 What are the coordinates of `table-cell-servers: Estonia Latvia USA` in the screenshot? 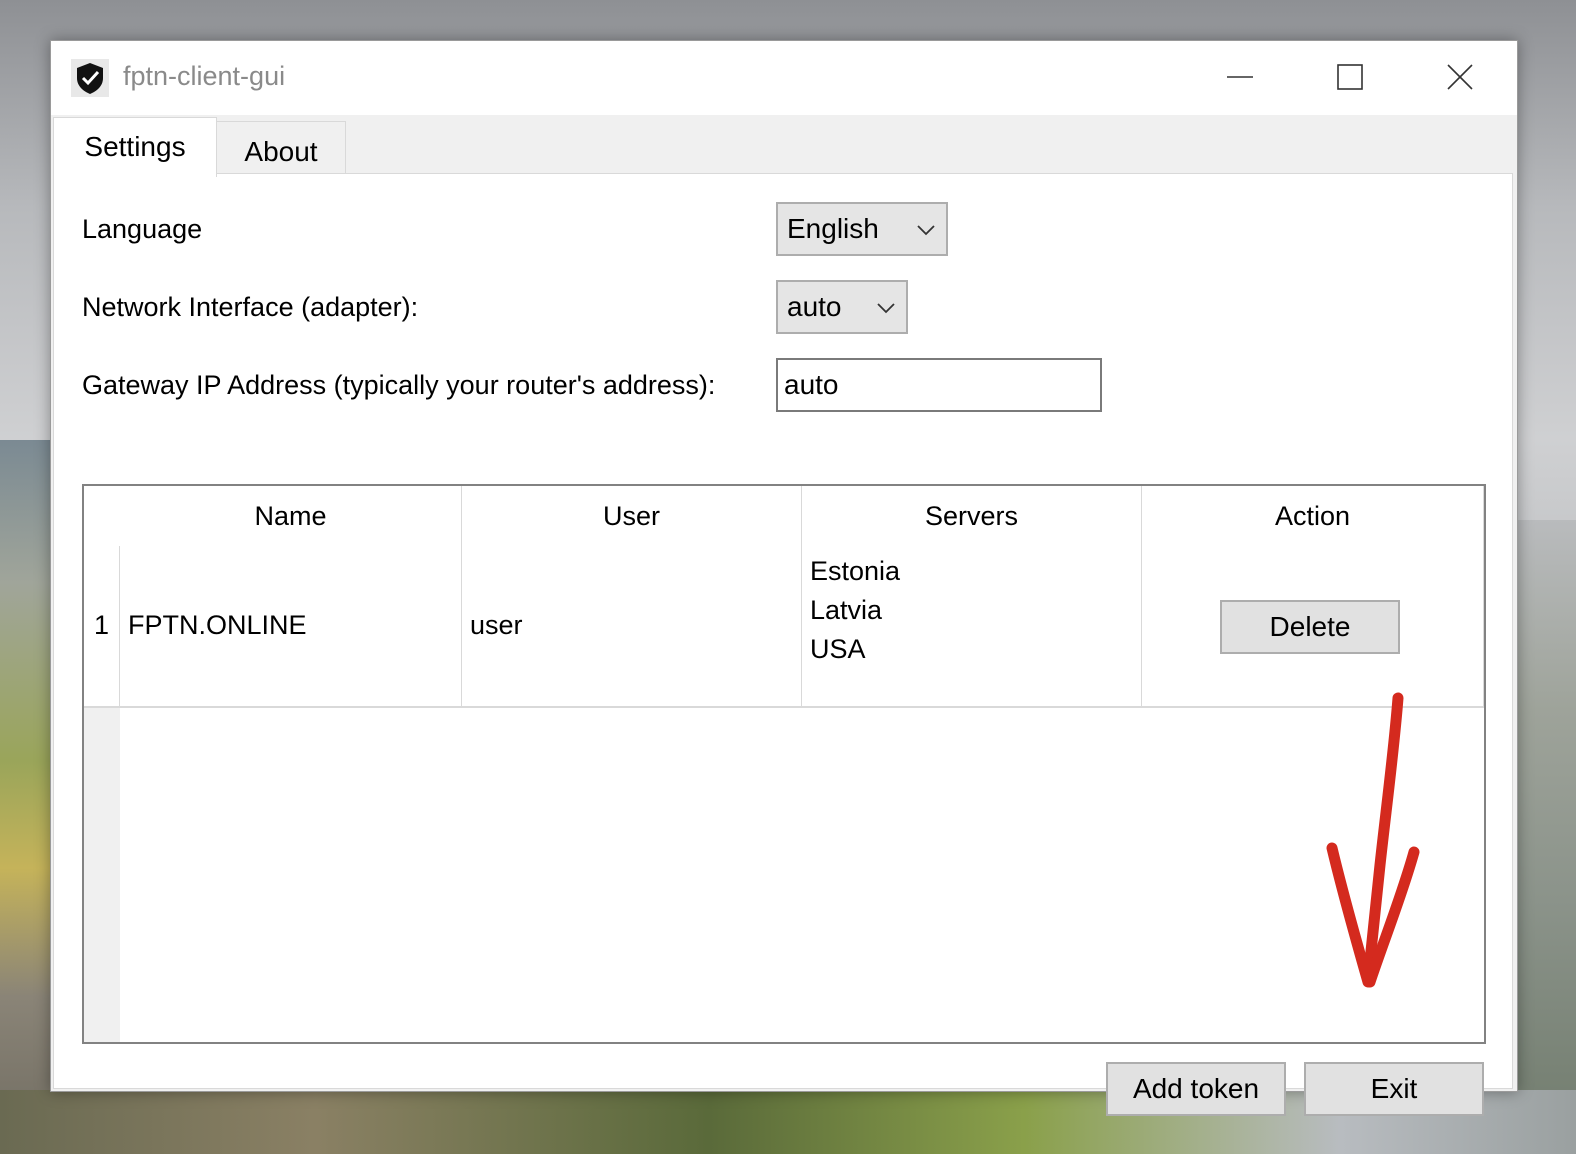 It's located at (972, 627).